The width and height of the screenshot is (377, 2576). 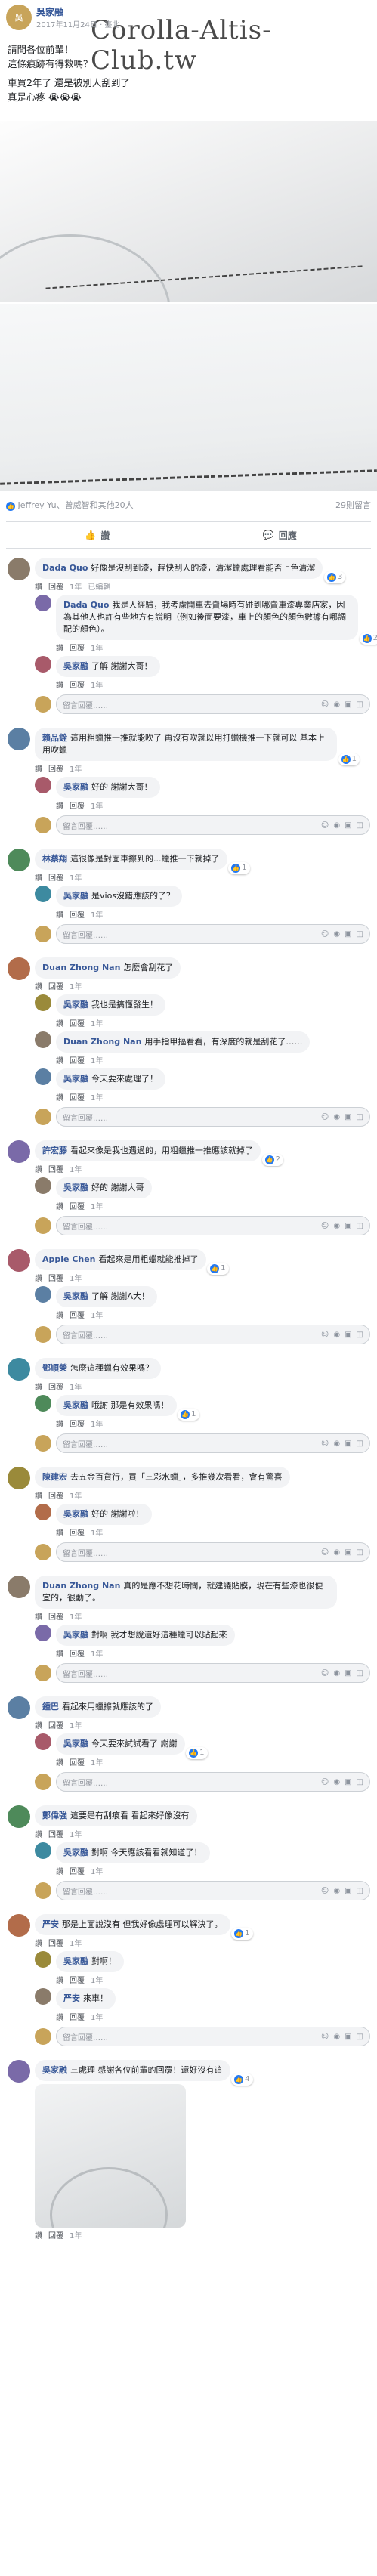 What do you see at coordinates (65, 568) in the screenshot?
I see `commenter-name: Dada Quo` at bounding box center [65, 568].